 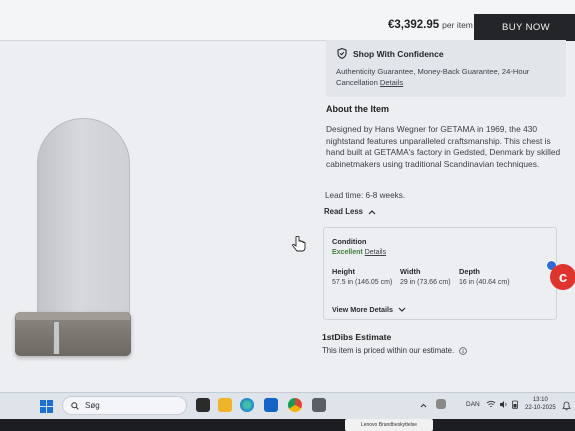 I want to click on sticky-purchase-bar: €3,392.95 per item BUY NOW, so click(x=287, y=20).